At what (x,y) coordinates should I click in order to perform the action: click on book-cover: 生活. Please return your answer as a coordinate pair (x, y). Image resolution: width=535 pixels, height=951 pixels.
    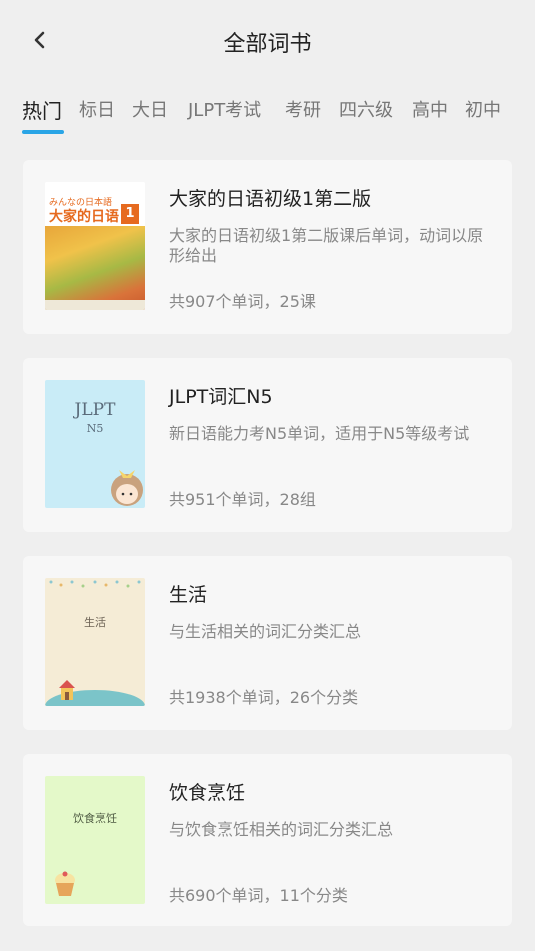
    Looking at the image, I should click on (95, 642).